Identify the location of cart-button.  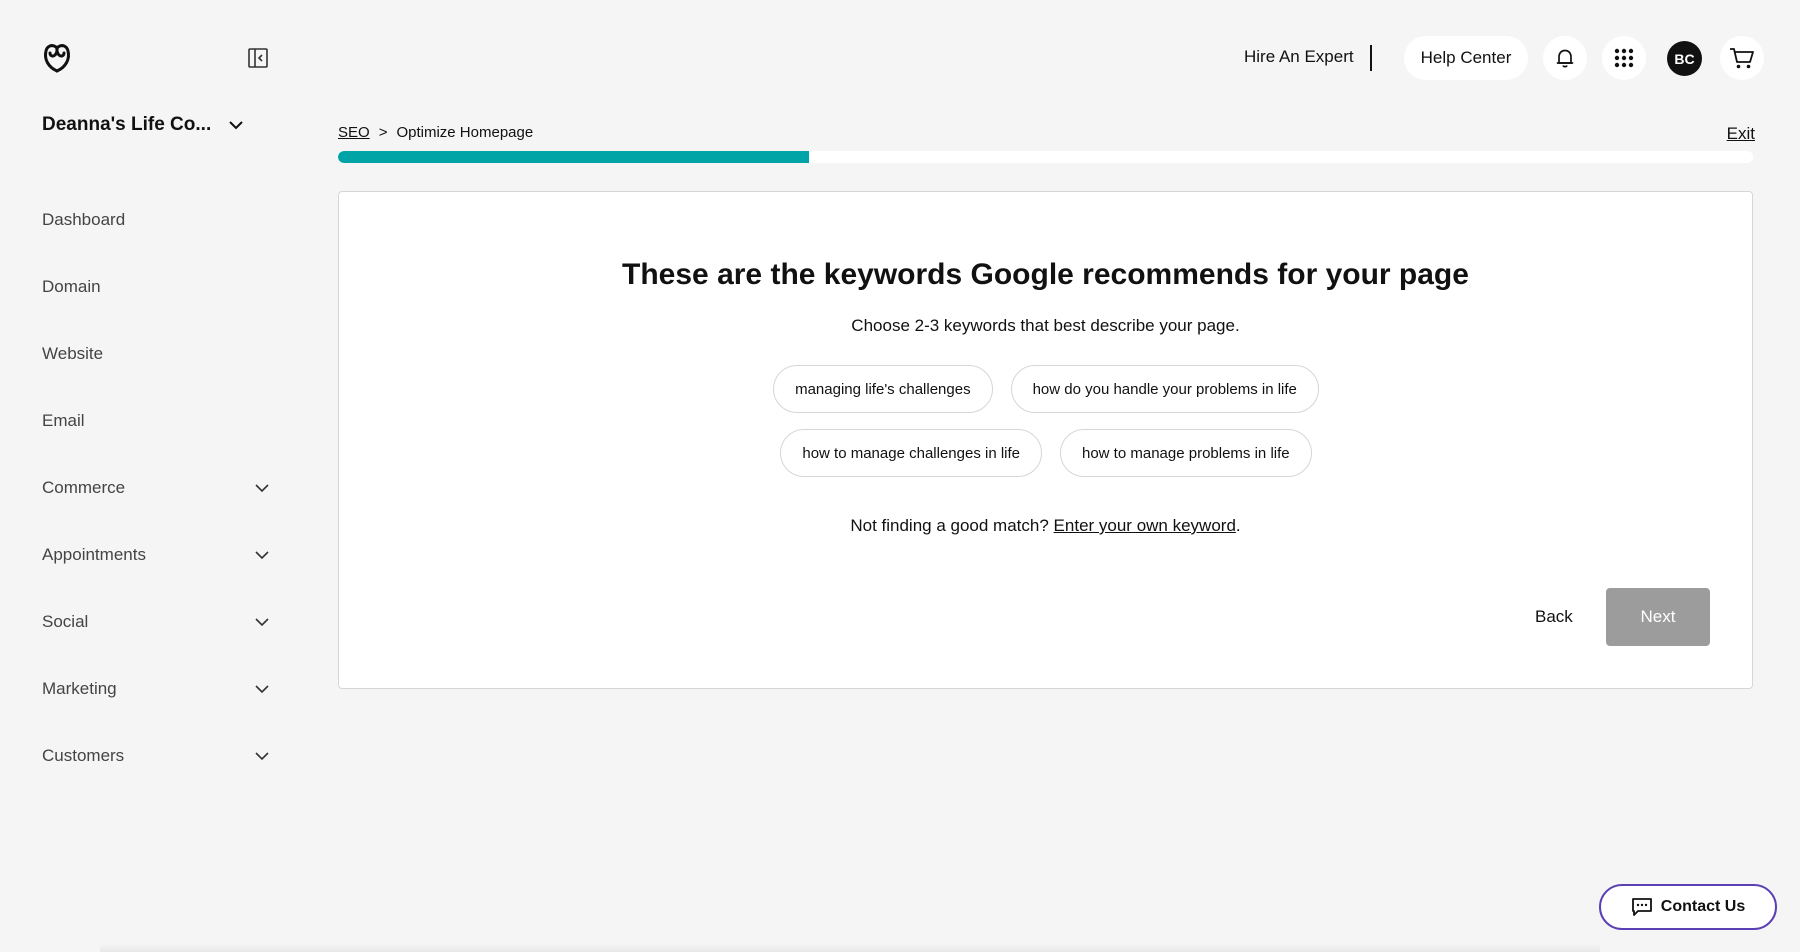
(1742, 58).